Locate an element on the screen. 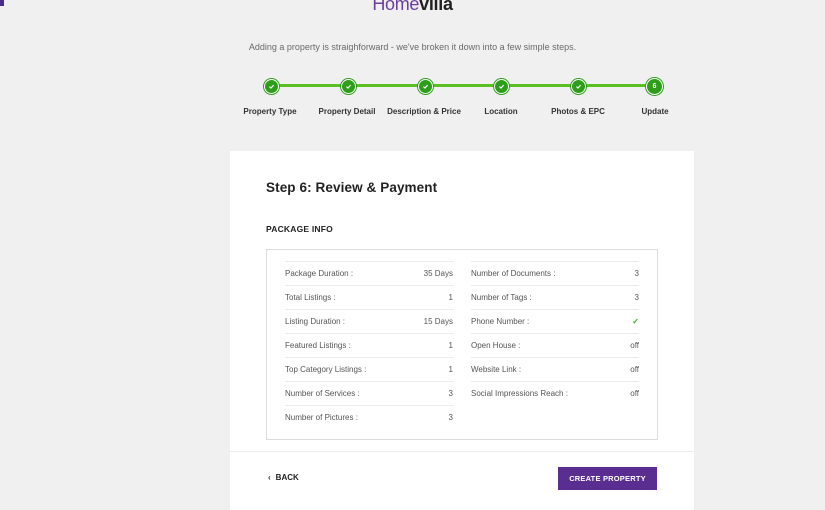 This screenshot has height=510, width=825. logo-home-text: Home is located at coordinates (396, 7).